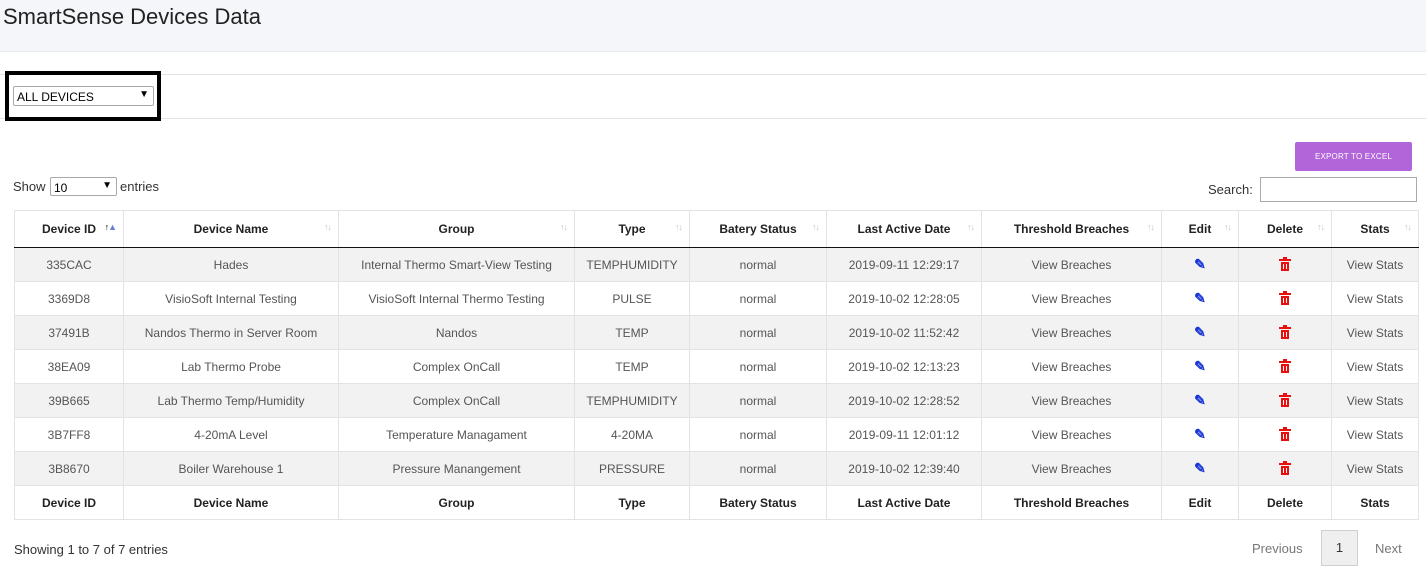  I want to click on column-footer-device-name: Device Name, so click(231, 502).